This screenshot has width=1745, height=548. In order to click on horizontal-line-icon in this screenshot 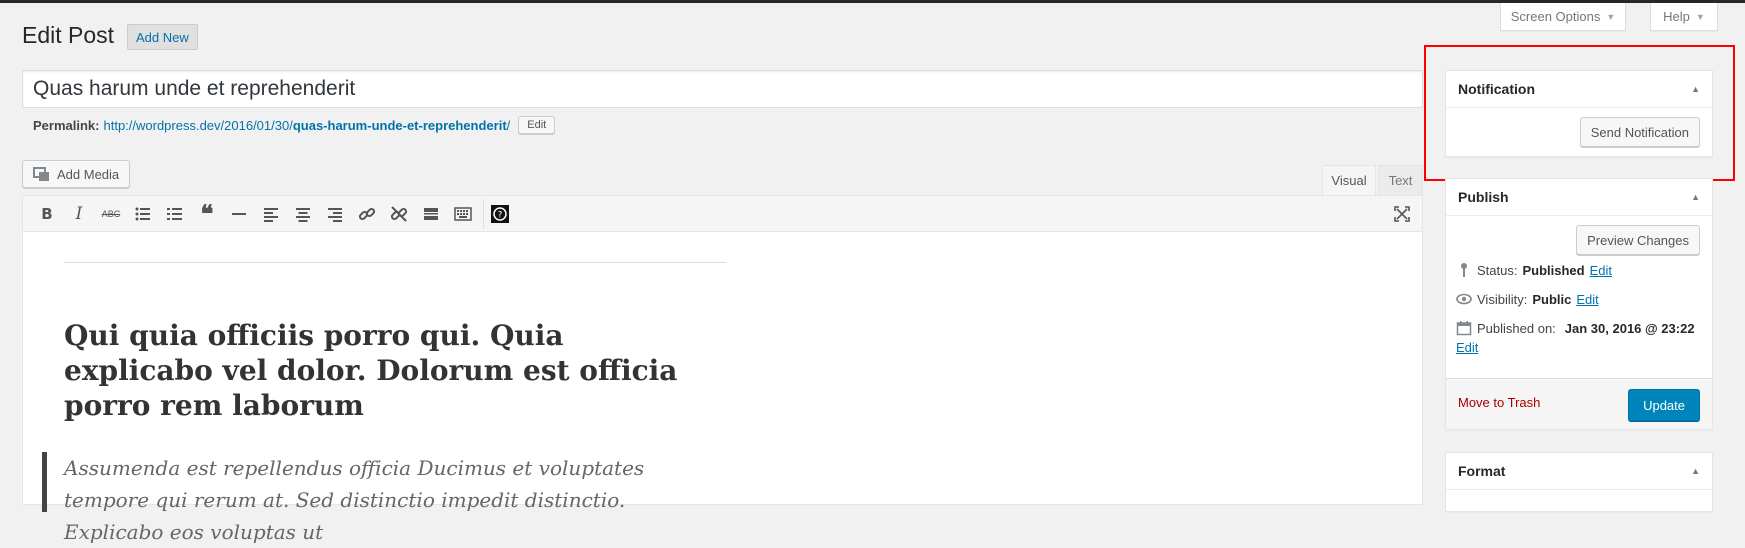, I will do `click(239, 214)`.